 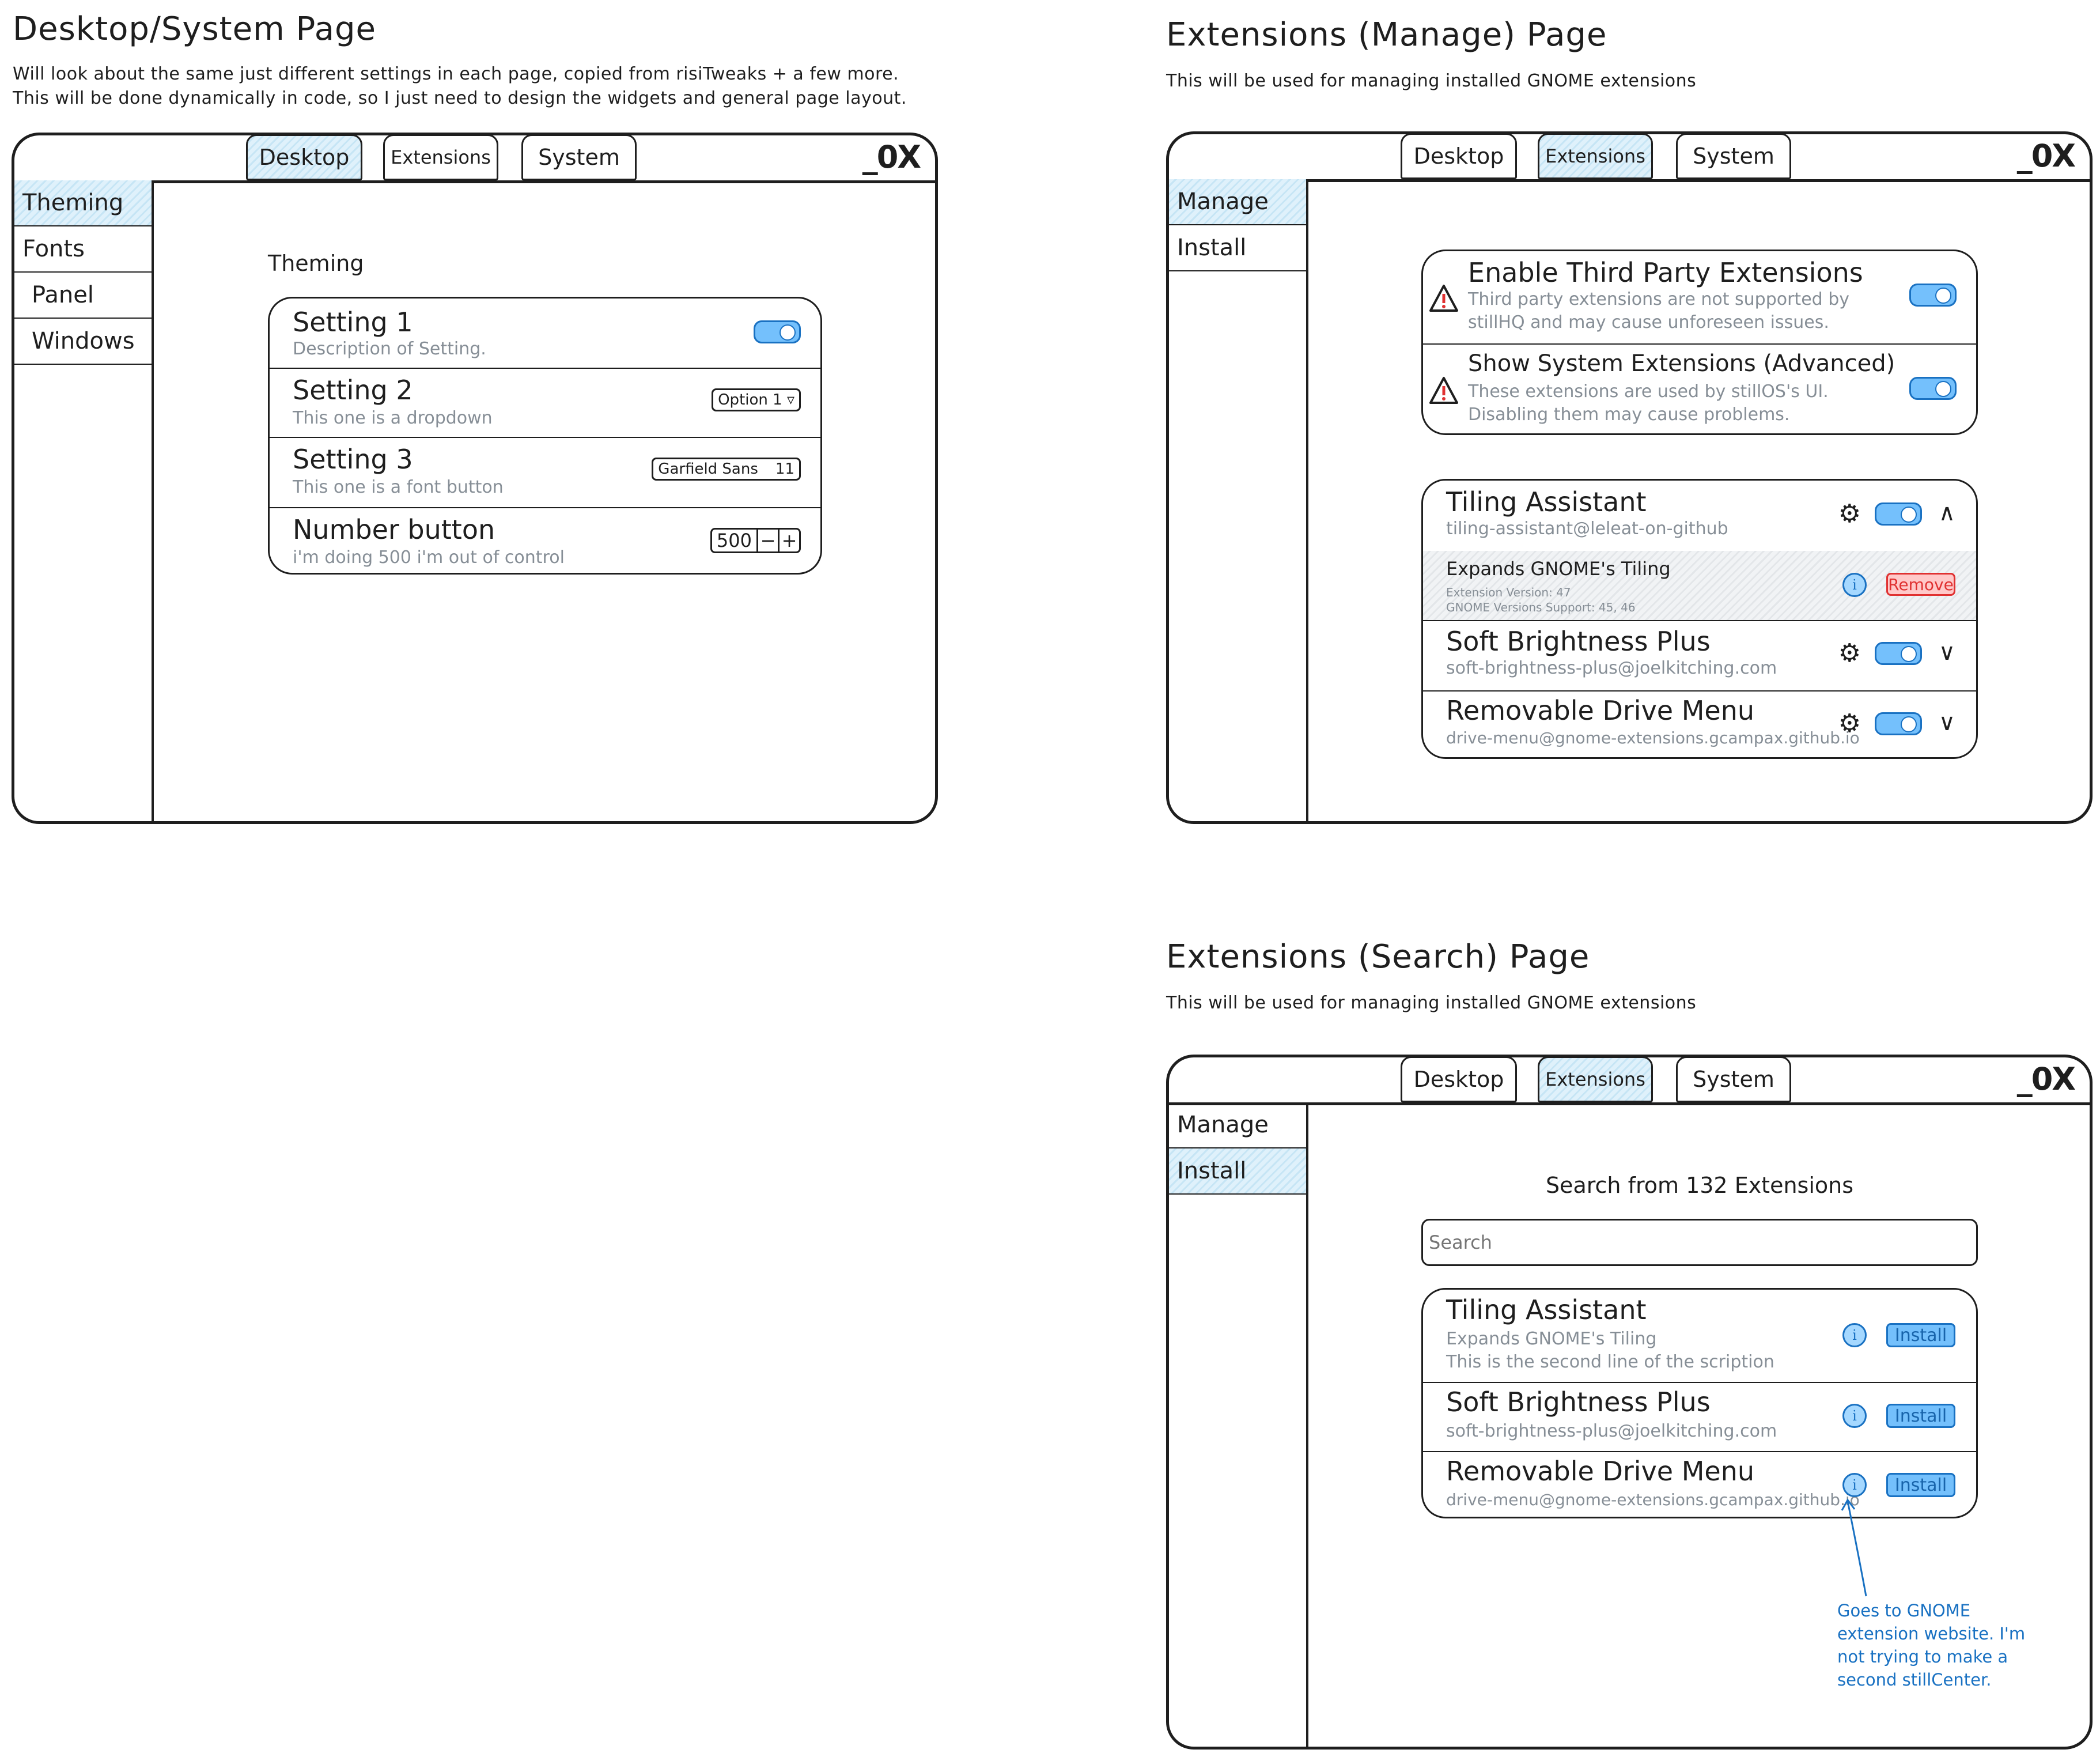 I want to click on system-extensions-toggle, so click(x=1933, y=388).